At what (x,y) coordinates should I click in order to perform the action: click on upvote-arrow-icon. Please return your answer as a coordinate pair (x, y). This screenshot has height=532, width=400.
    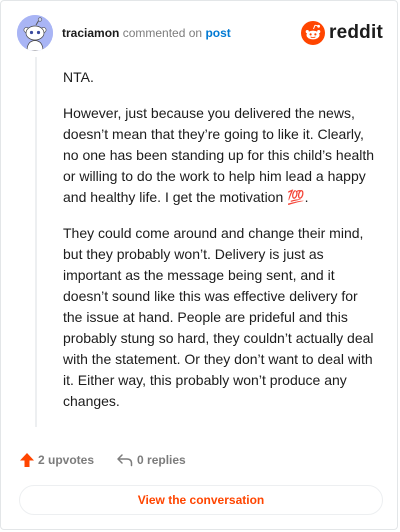
    Looking at the image, I should click on (27, 460).